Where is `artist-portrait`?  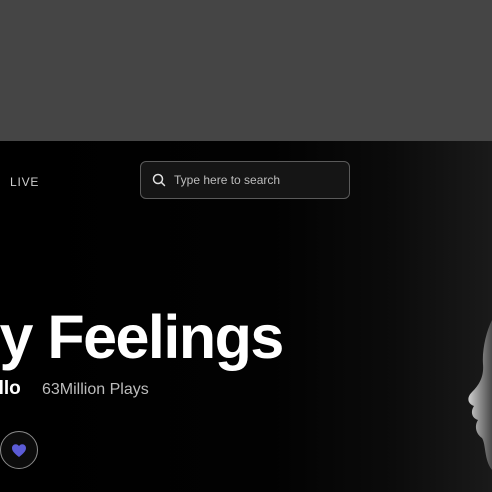
artist-portrait is located at coordinates (480, 395).